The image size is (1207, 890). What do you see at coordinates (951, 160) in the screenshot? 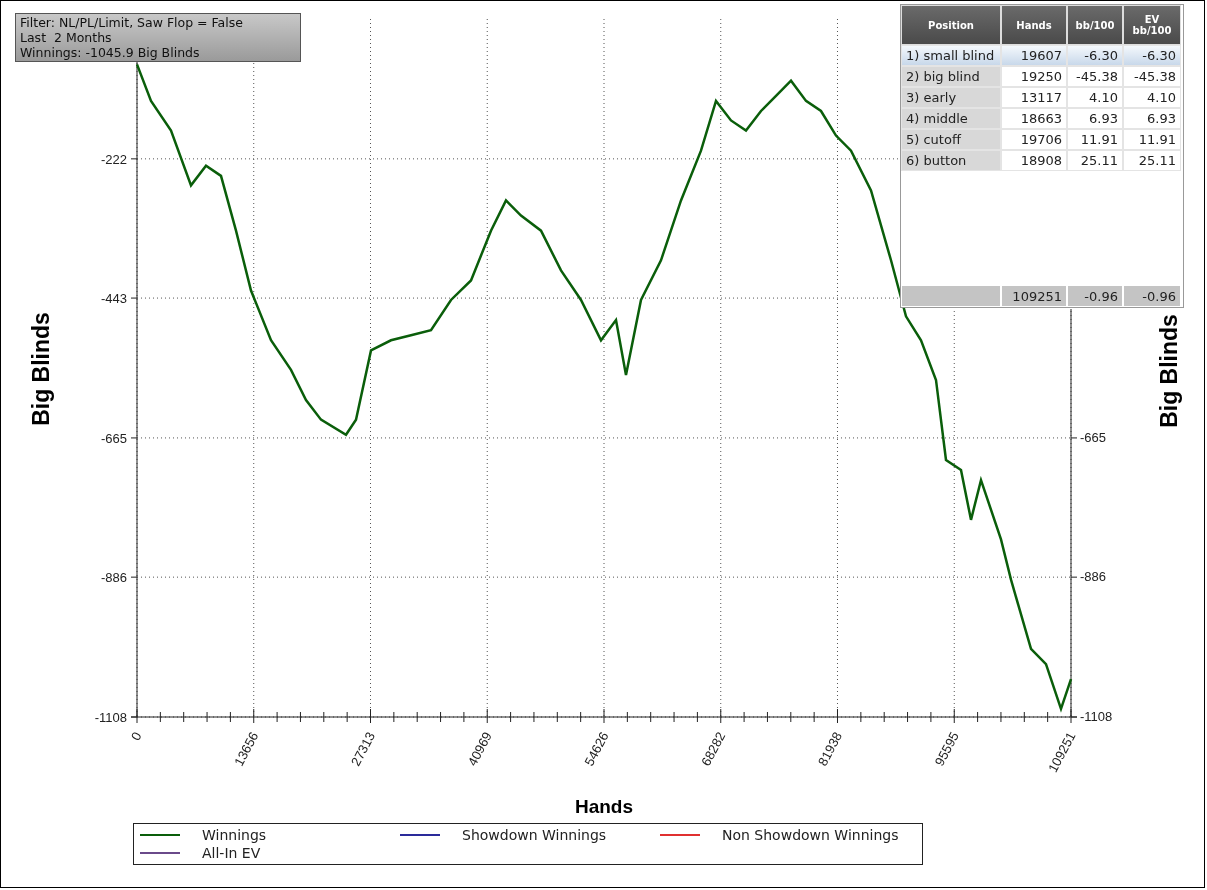
I see `table-cell: 6) button` at bounding box center [951, 160].